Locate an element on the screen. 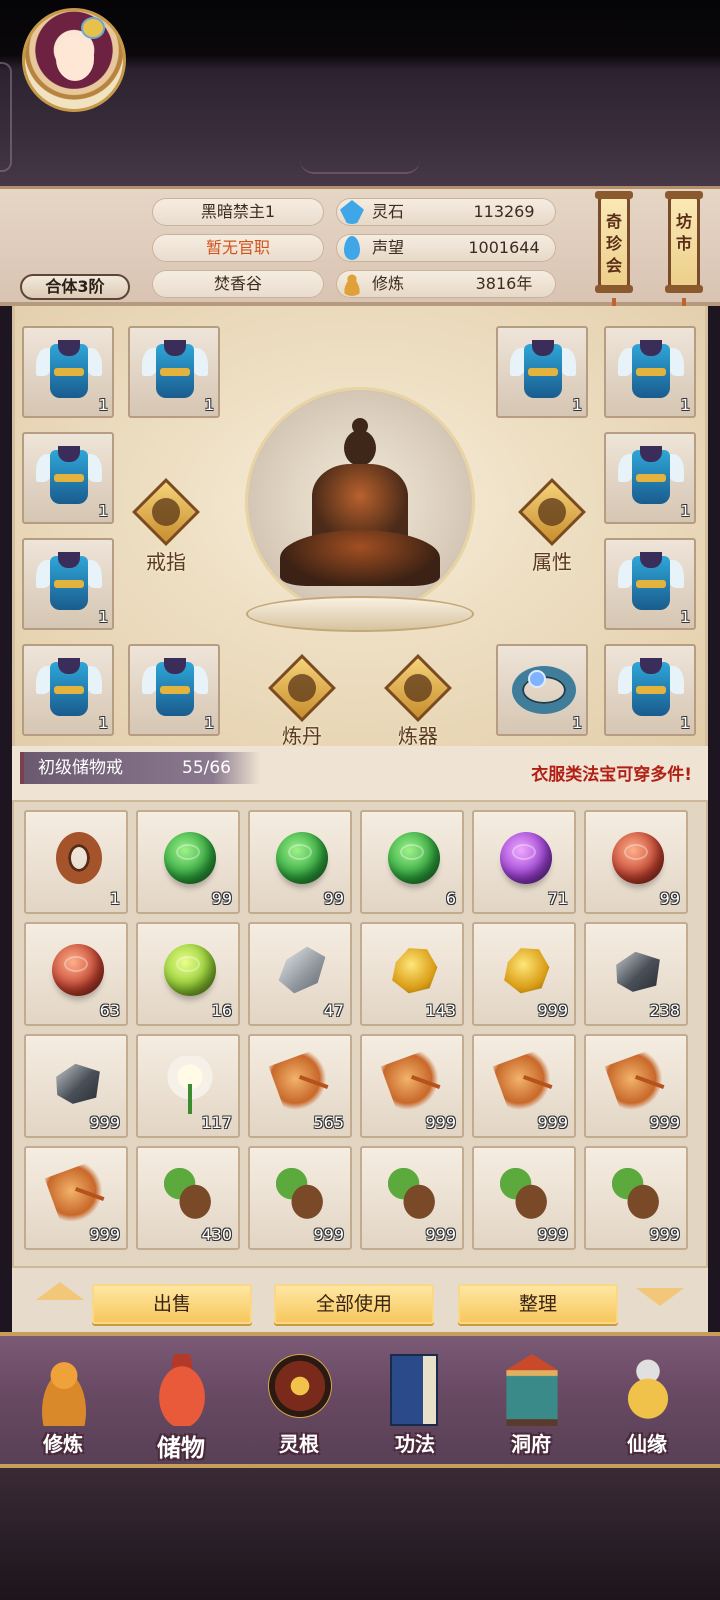 This screenshot has height=1600, width=720. pedestal is located at coordinates (360, 614).